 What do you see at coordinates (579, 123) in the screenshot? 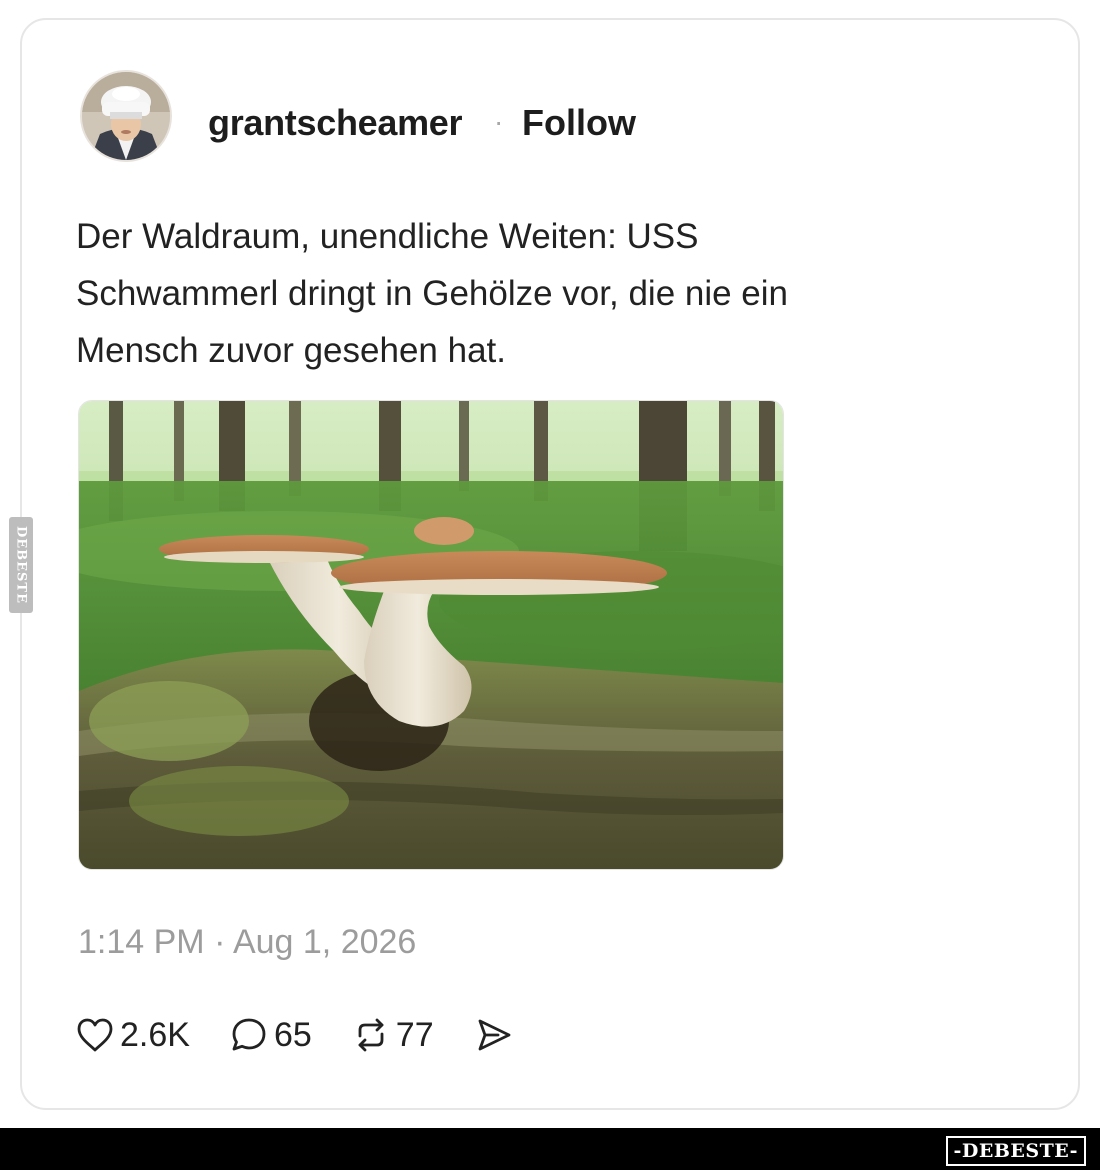
I see `follow-button: Follow` at bounding box center [579, 123].